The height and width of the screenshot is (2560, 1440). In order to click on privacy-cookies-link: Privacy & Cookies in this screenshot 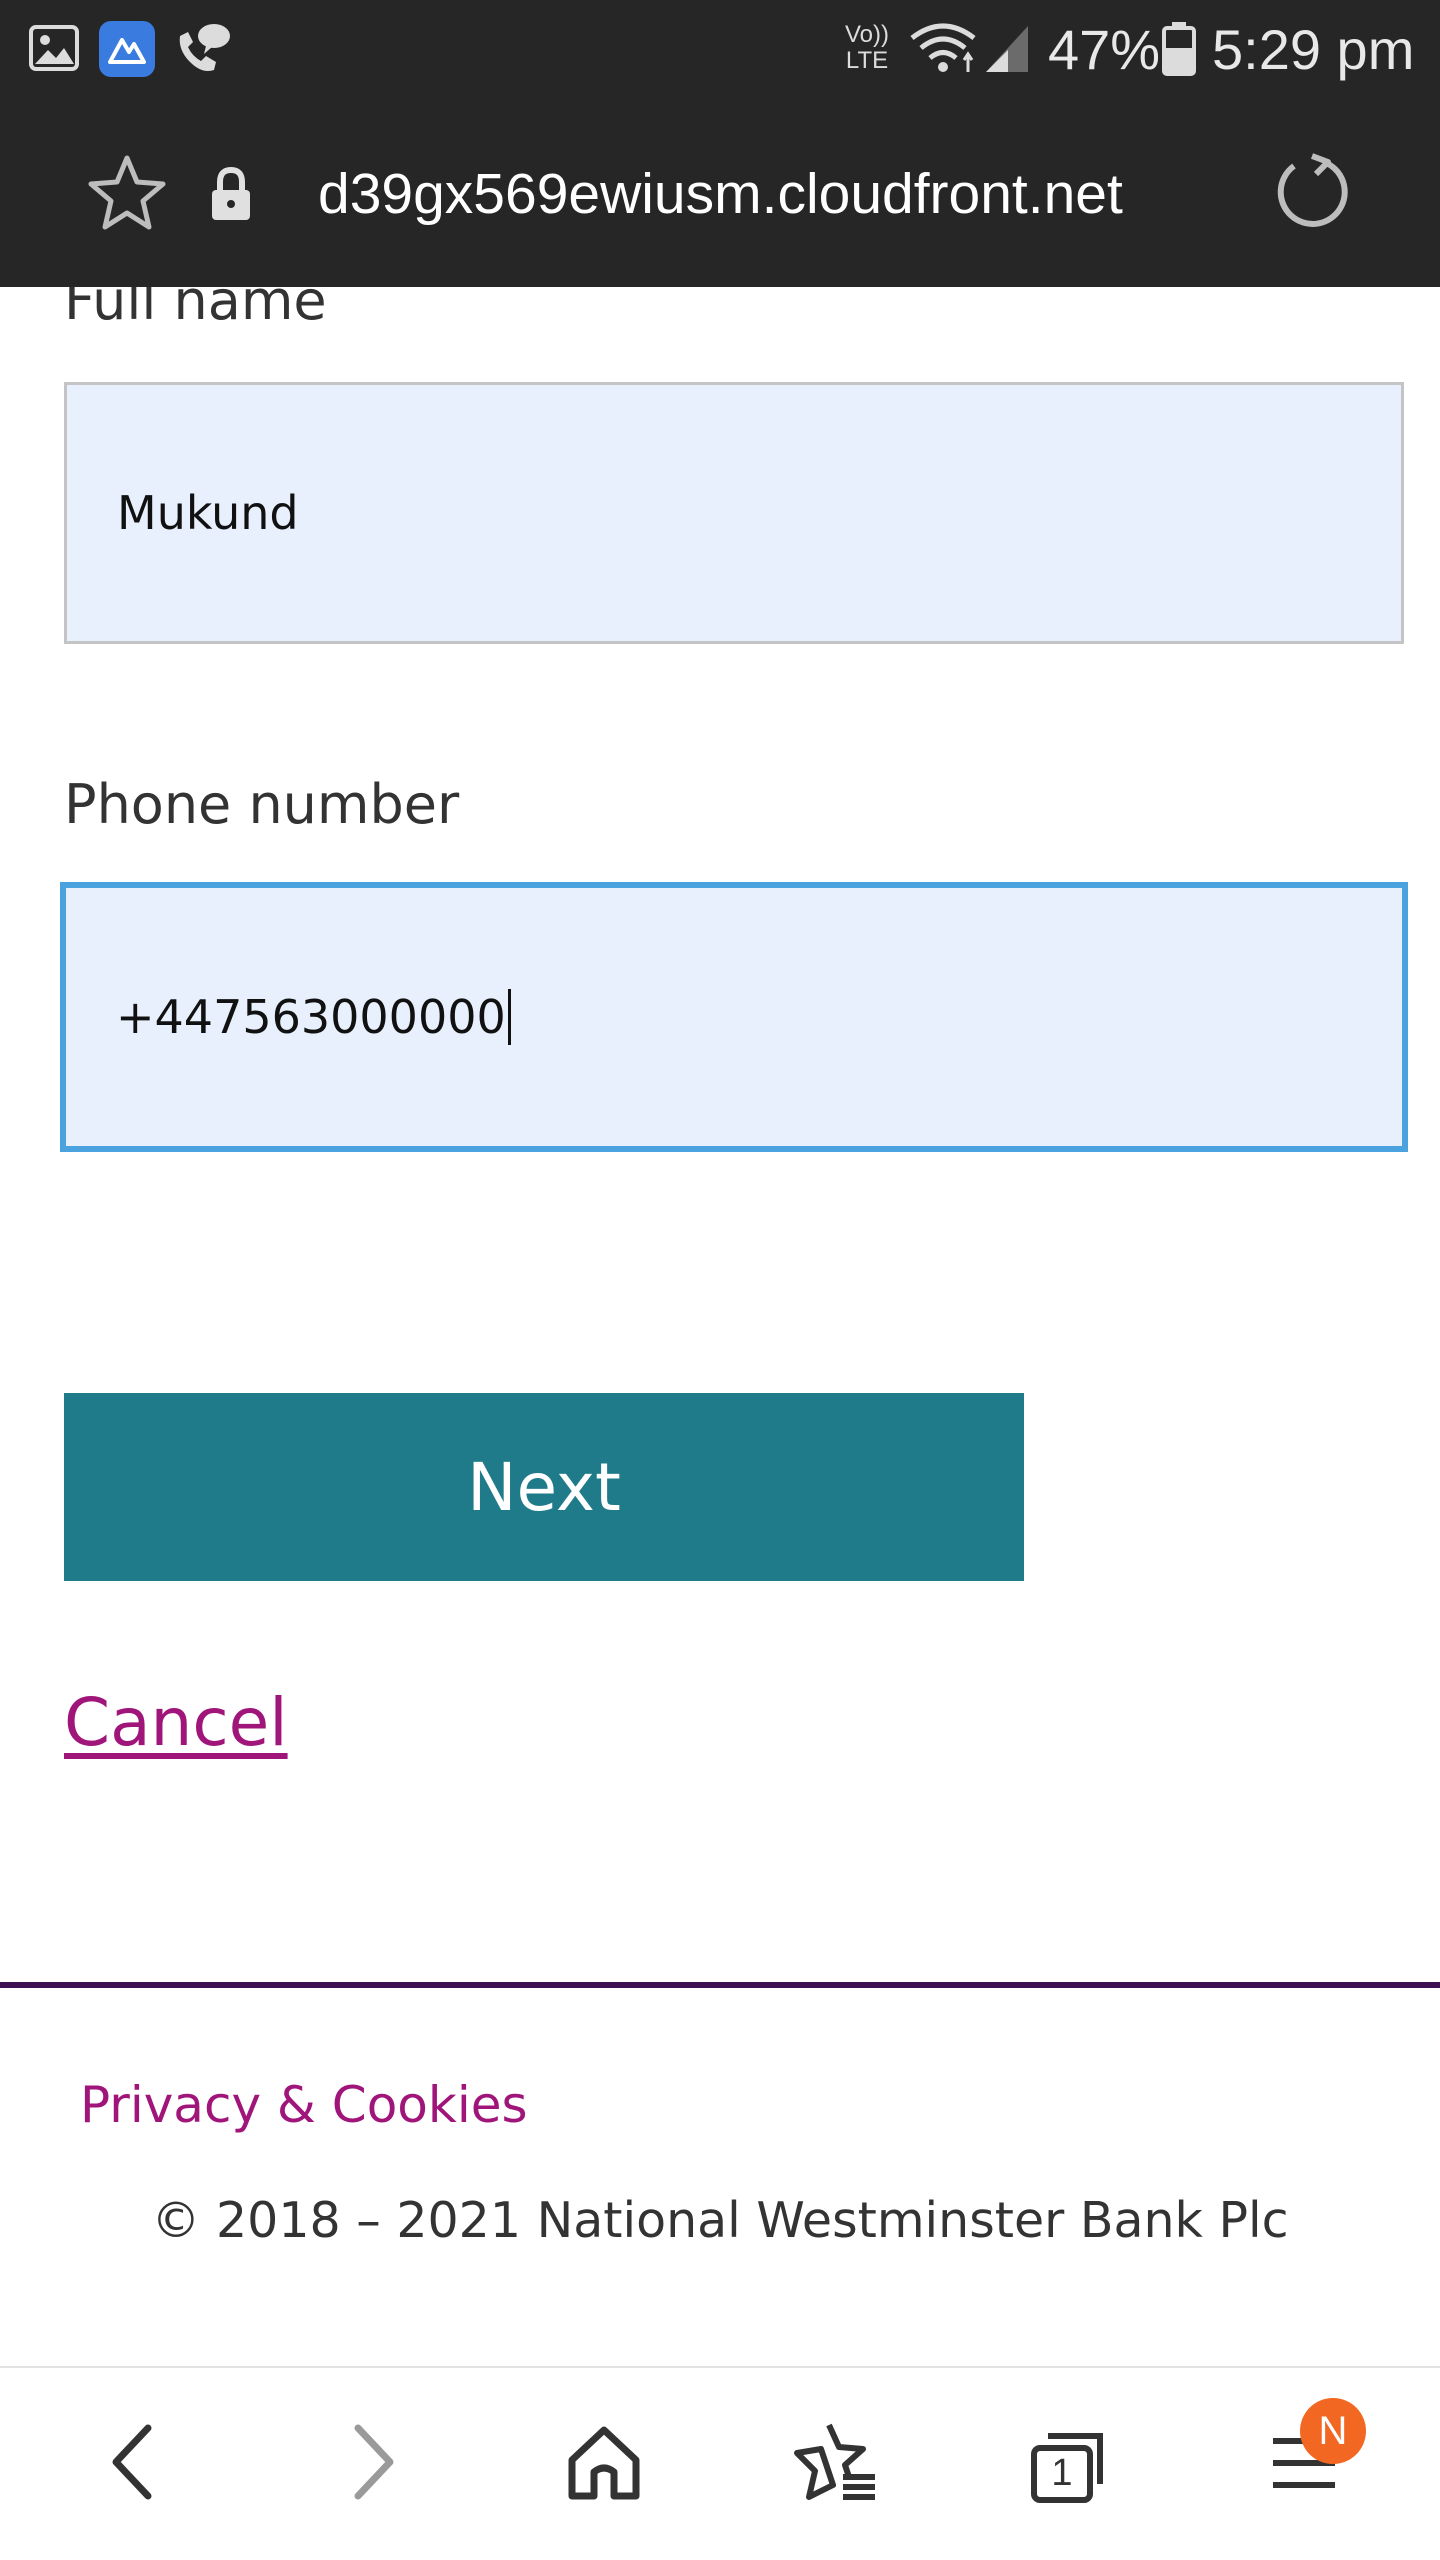, I will do `click(304, 2105)`.